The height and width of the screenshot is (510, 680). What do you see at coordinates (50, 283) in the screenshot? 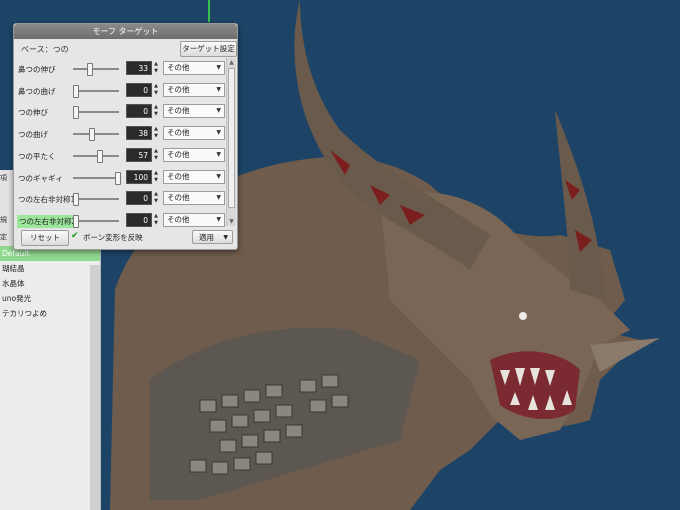
I see `material-item-2: 水晶体` at bounding box center [50, 283].